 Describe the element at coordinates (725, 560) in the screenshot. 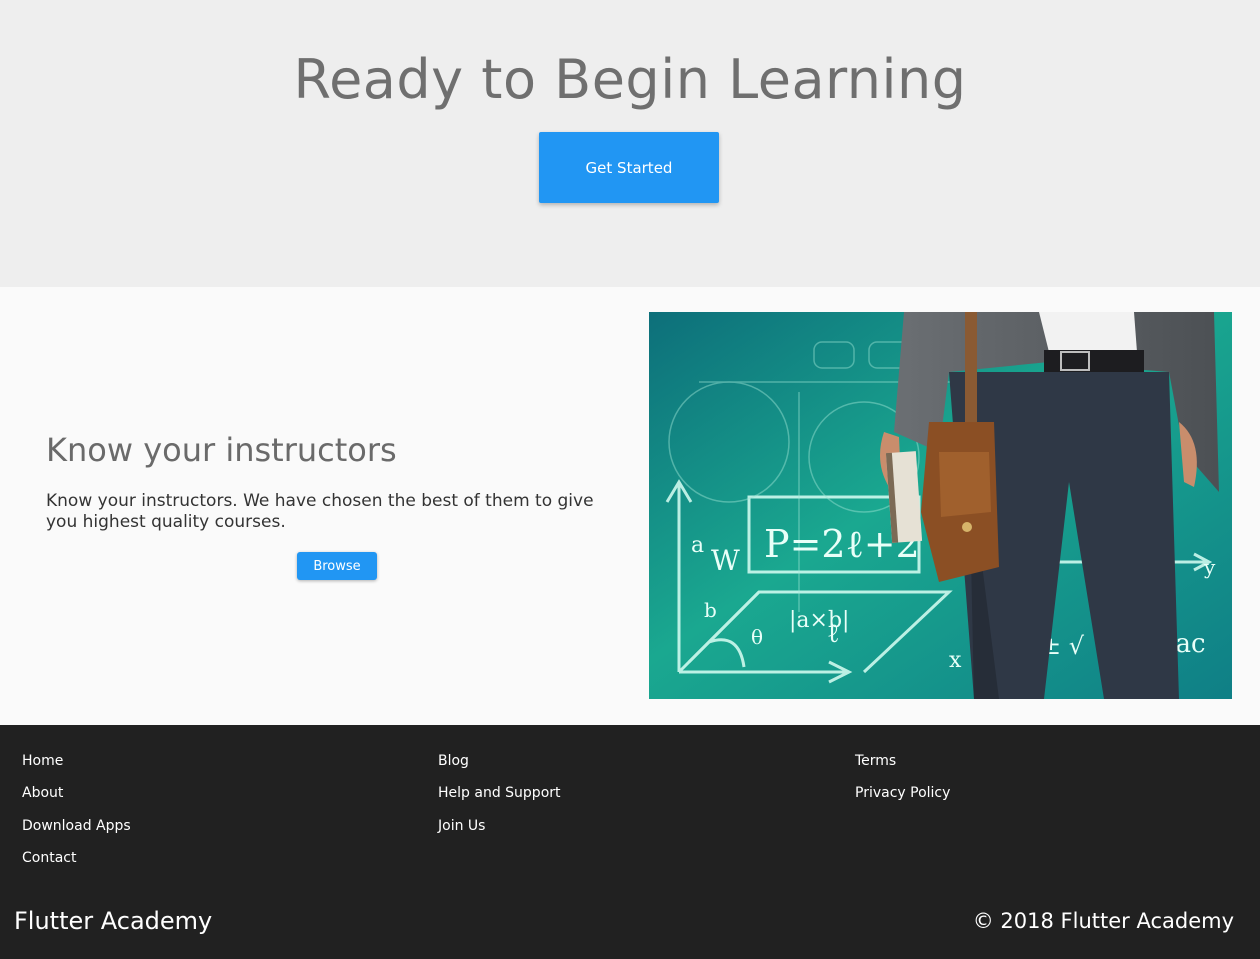

I see `board-label-w: W` at that location.